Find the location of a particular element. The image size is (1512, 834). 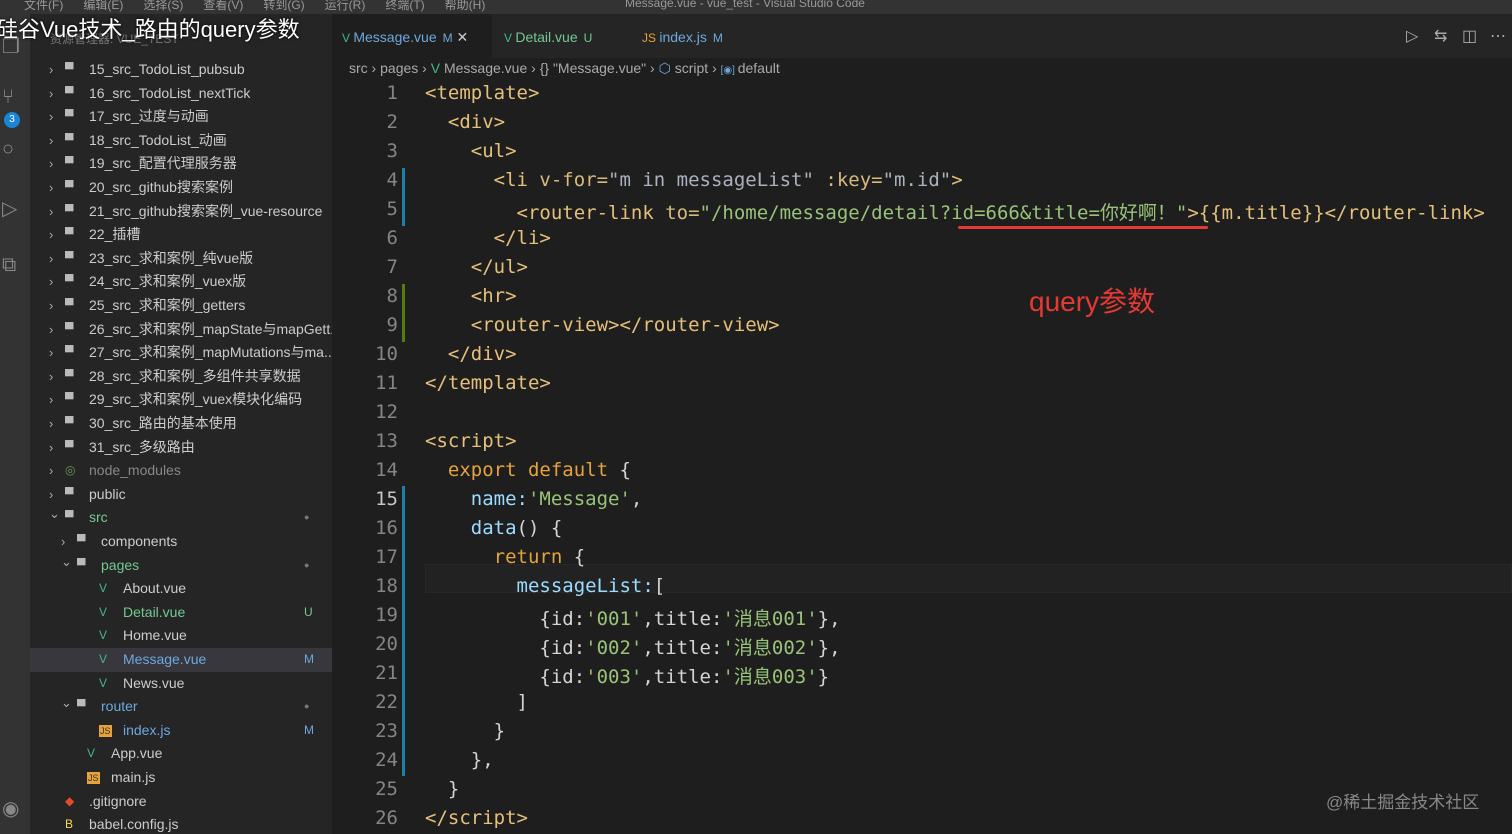

tree-item-label: Home.vue is located at coordinates (155, 635).